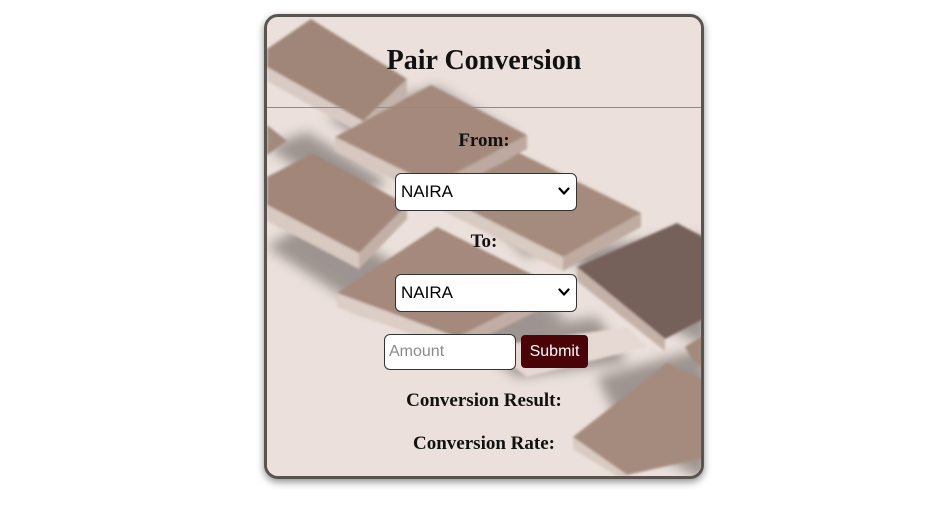  Describe the element at coordinates (450, 352) in the screenshot. I see `amount-input` at that location.